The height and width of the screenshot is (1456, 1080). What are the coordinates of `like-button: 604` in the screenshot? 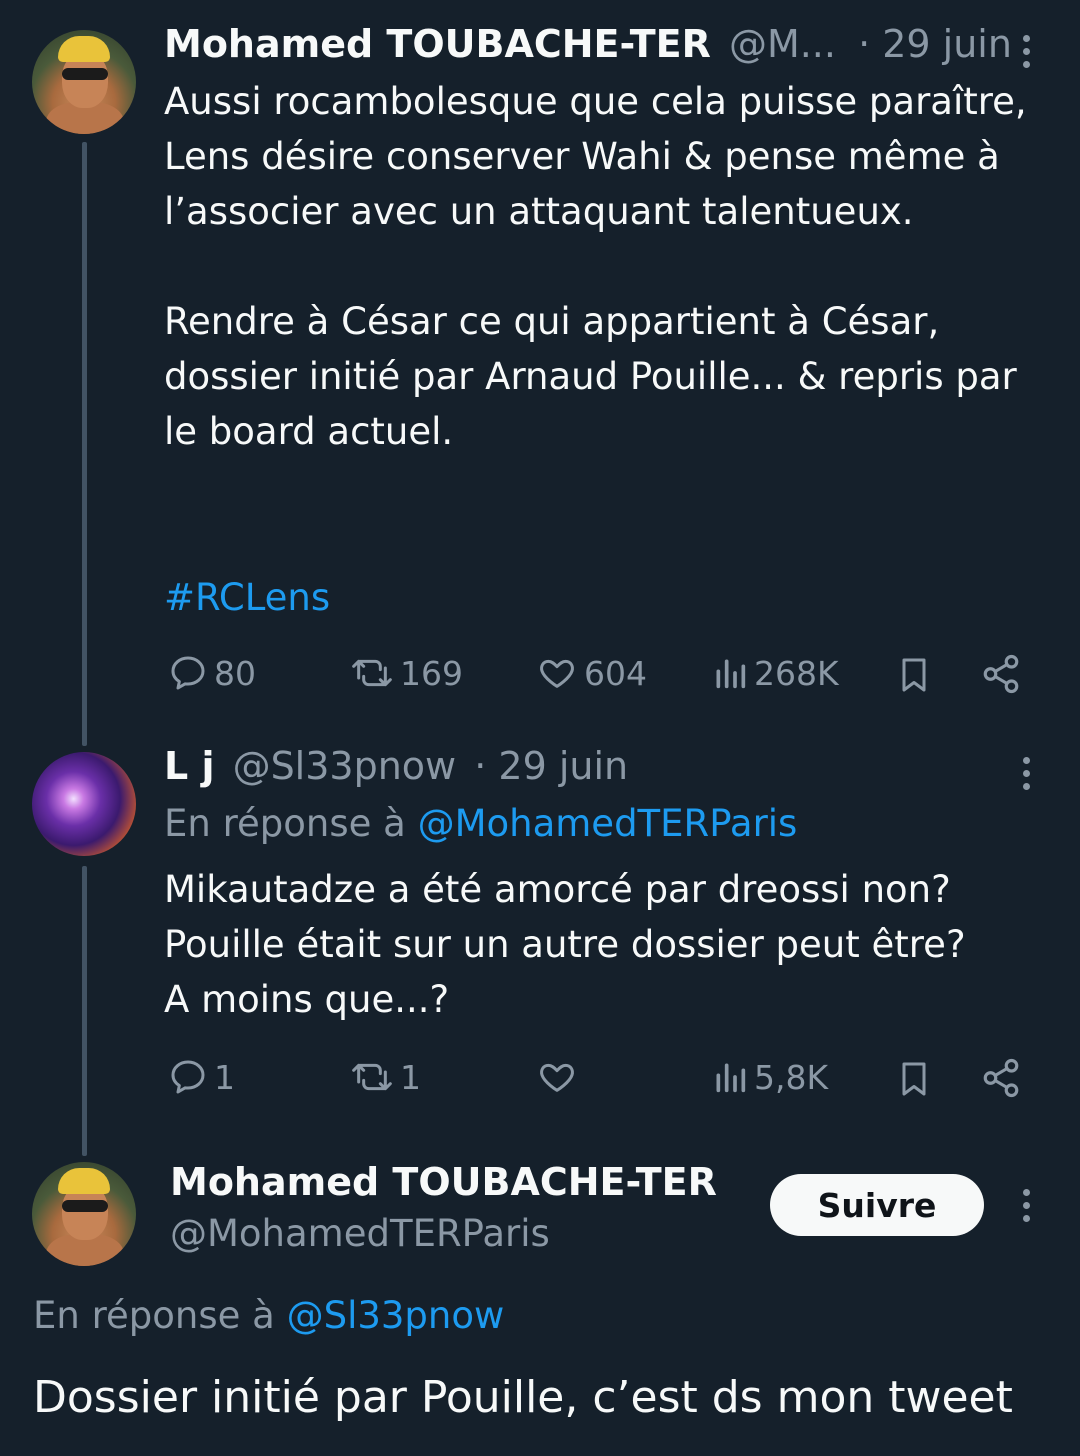 It's located at (591, 673).